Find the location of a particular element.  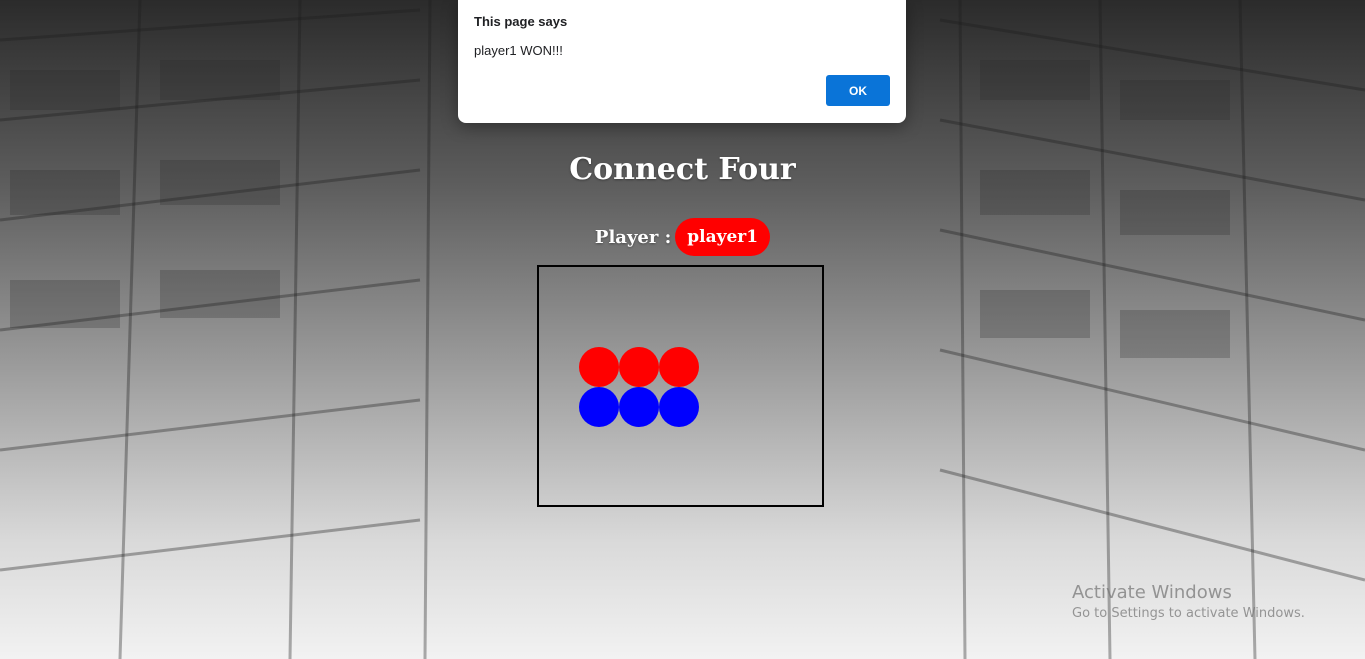

ok-button: OK is located at coordinates (858, 90).